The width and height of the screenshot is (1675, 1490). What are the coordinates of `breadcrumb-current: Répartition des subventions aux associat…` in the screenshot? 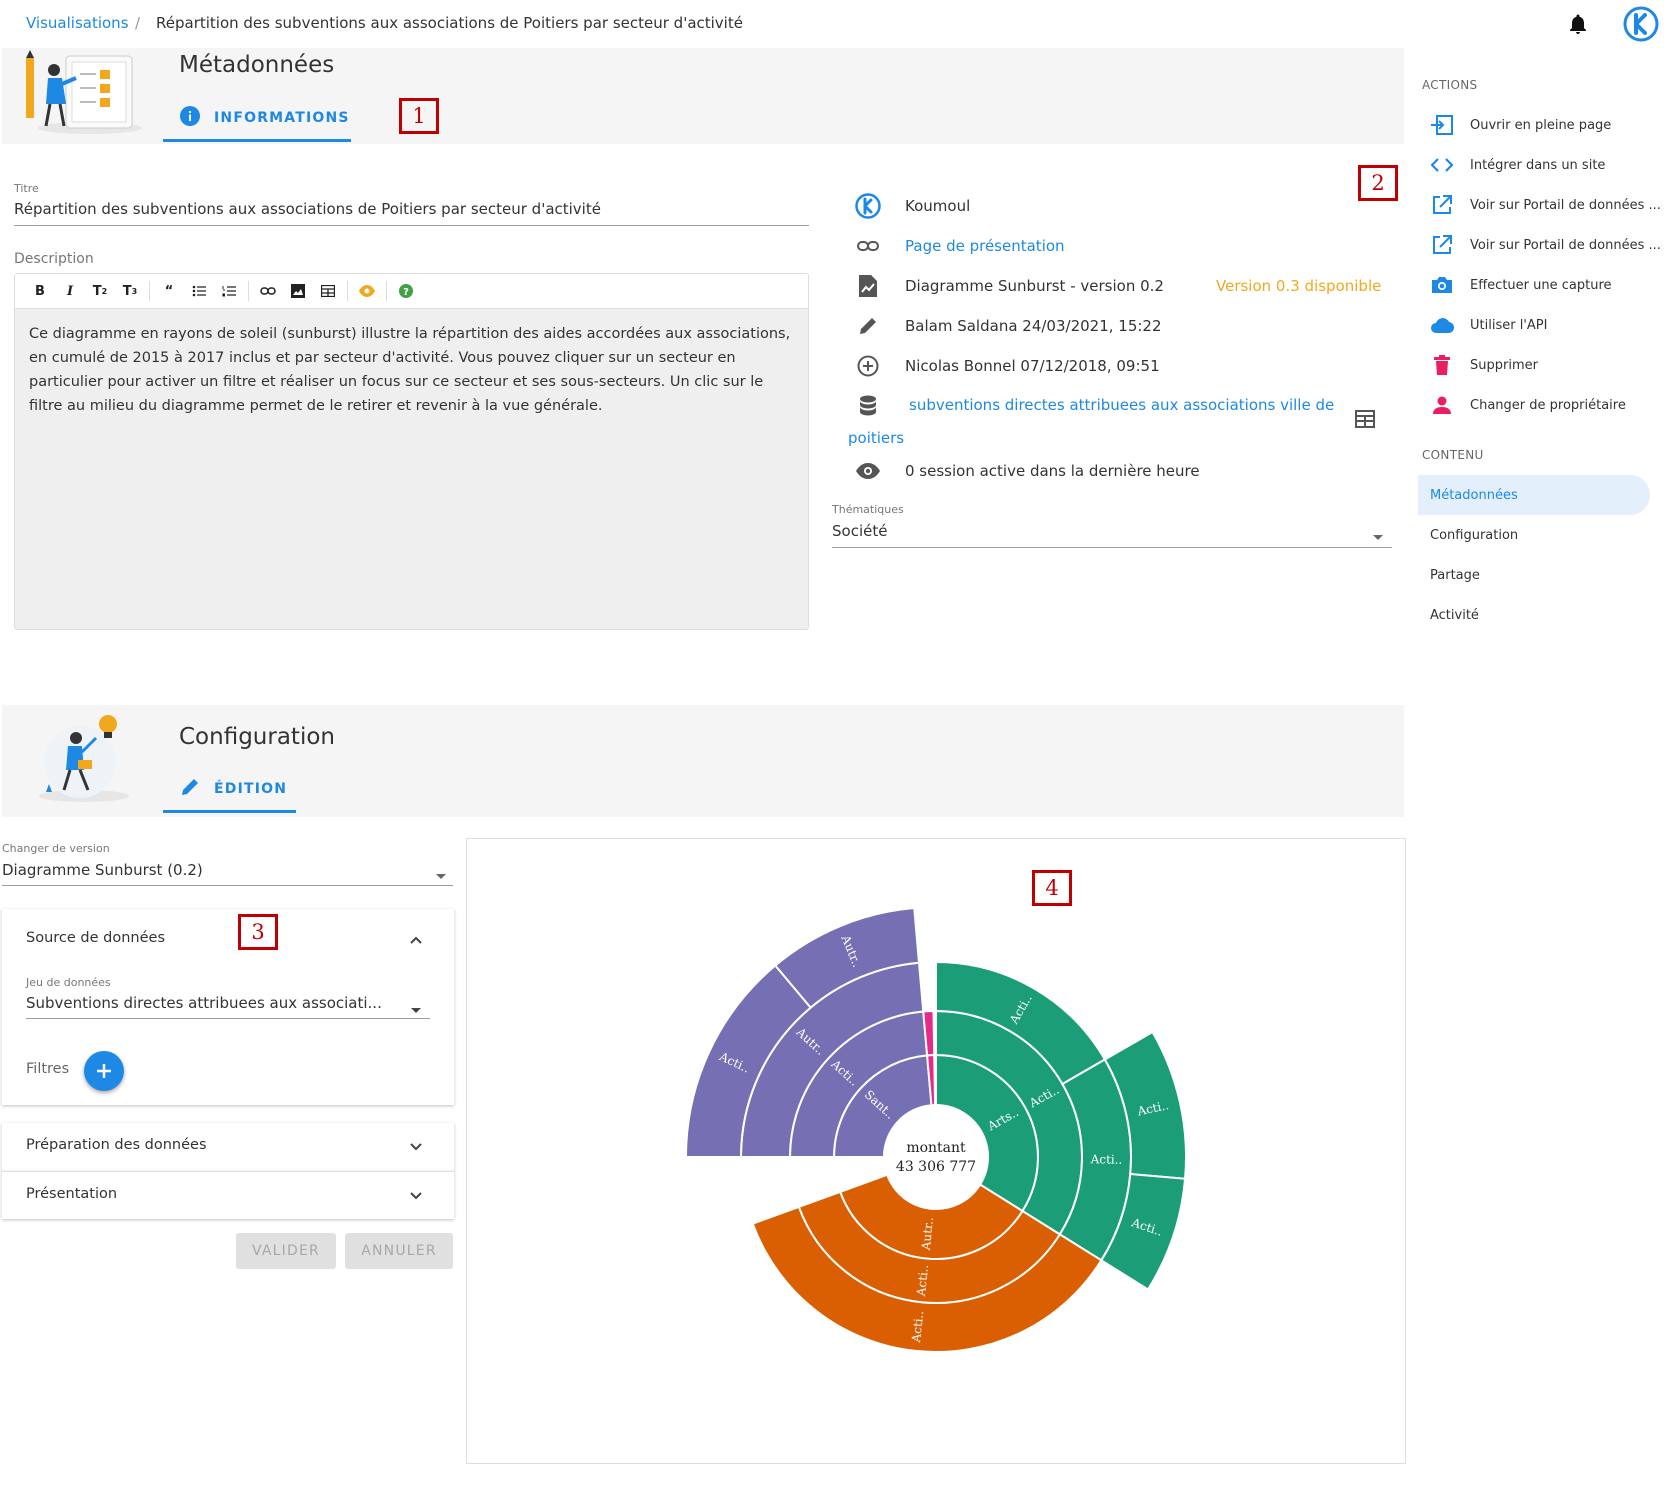 It's located at (449, 23).